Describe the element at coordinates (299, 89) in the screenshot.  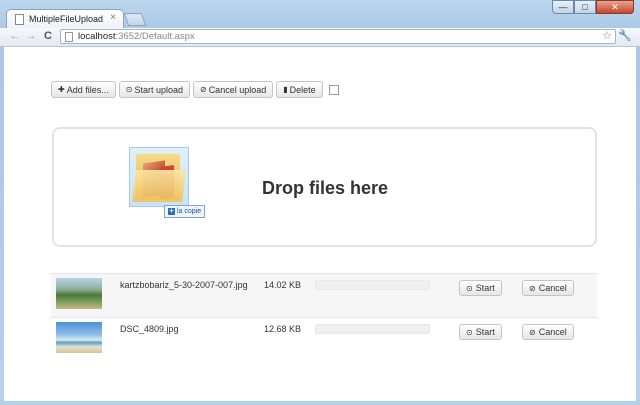
I see `delete-button: ▮ Delete` at that location.